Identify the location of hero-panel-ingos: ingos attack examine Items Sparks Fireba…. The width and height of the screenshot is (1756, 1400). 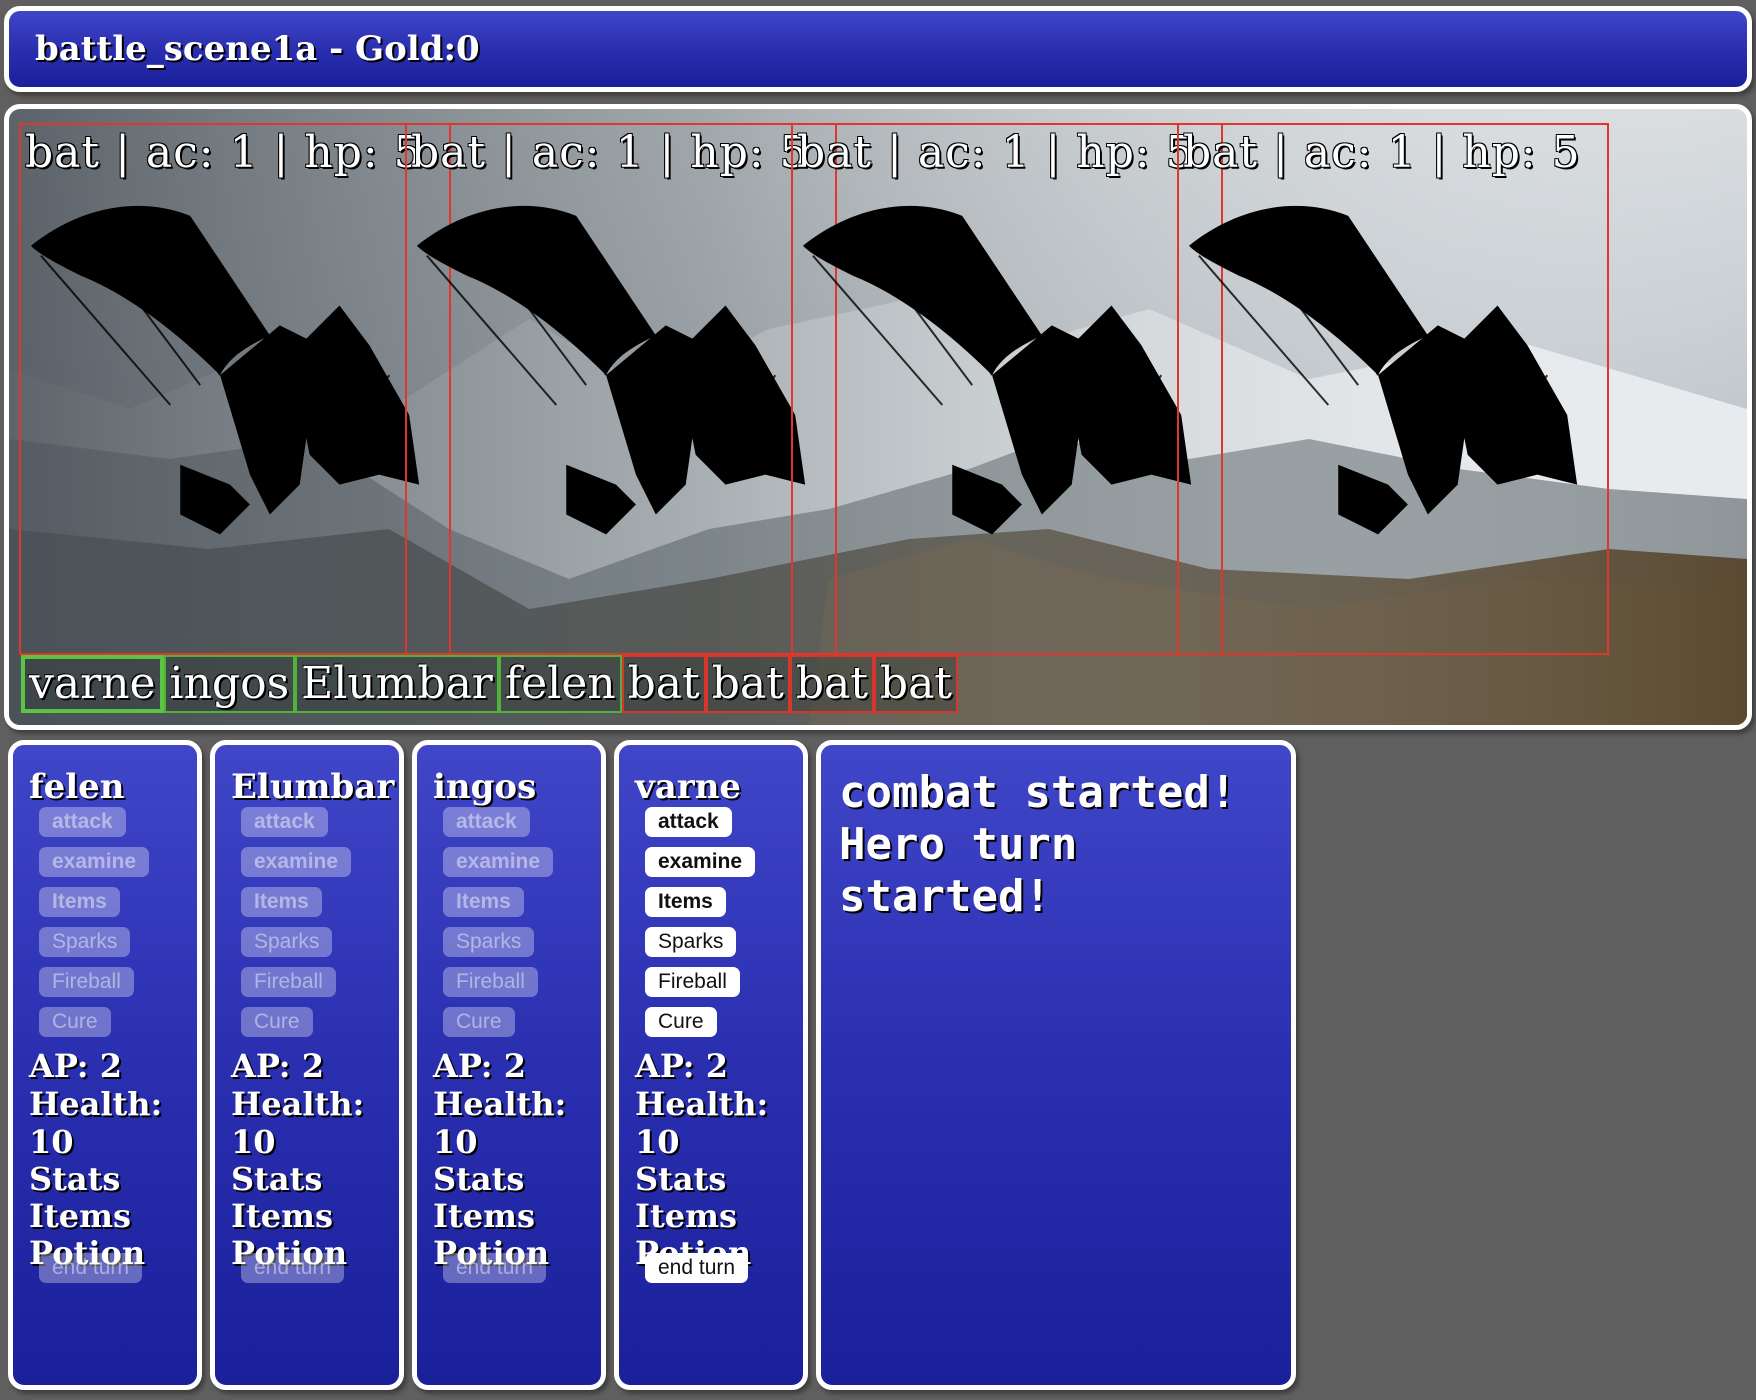
(509, 1065).